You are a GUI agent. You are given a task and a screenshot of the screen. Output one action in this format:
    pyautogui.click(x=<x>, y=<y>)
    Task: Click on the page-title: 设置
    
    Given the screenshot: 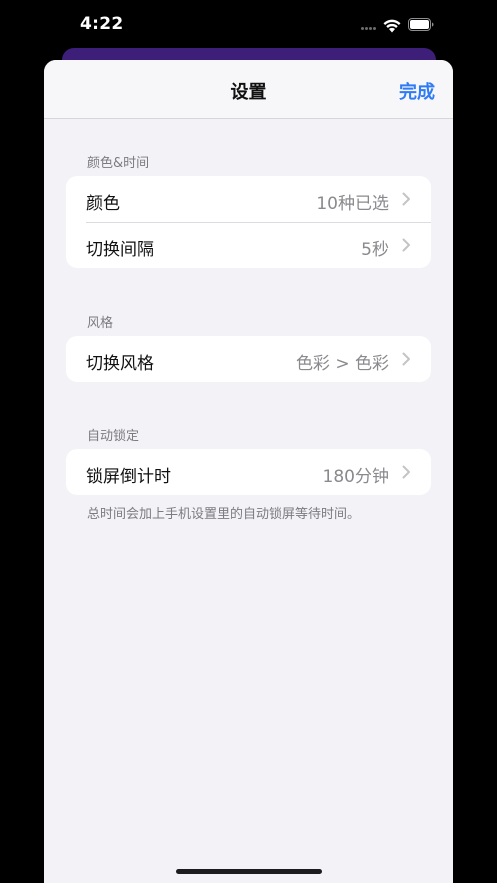 What is the action you would take?
    pyautogui.click(x=248, y=92)
    